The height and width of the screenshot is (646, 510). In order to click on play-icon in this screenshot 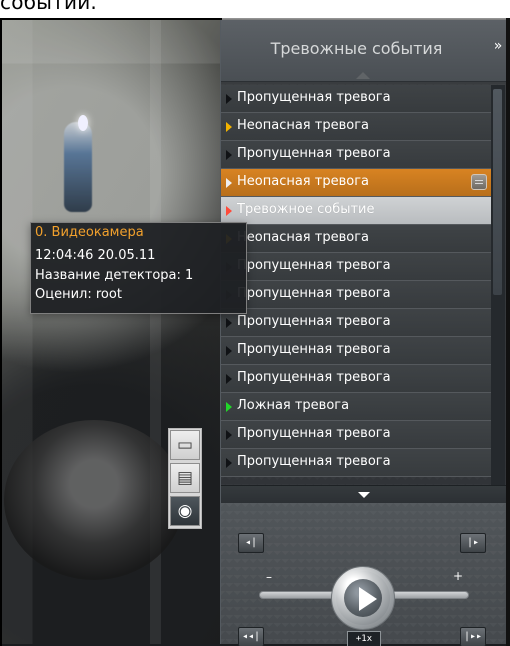, I will do `click(368, 599)`.